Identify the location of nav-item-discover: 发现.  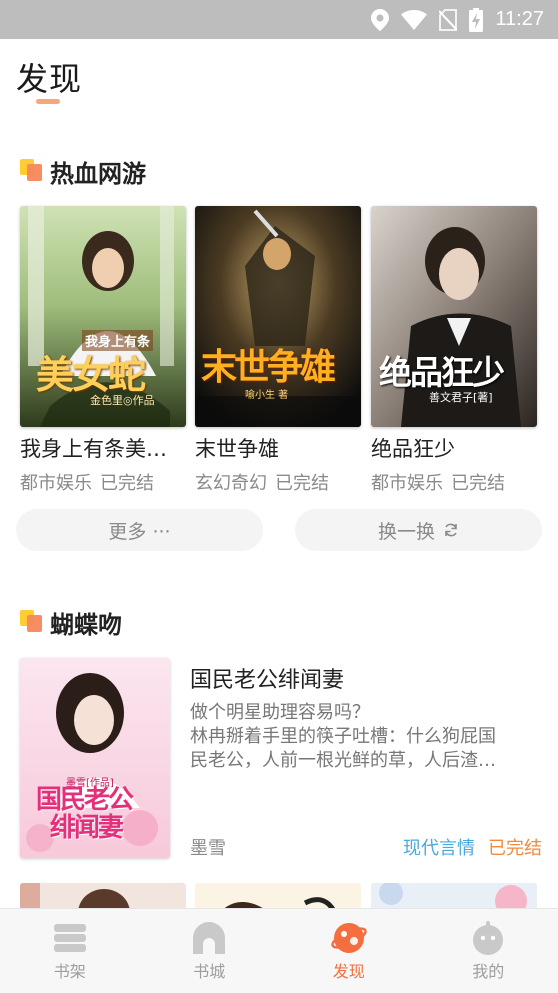
(349, 951).